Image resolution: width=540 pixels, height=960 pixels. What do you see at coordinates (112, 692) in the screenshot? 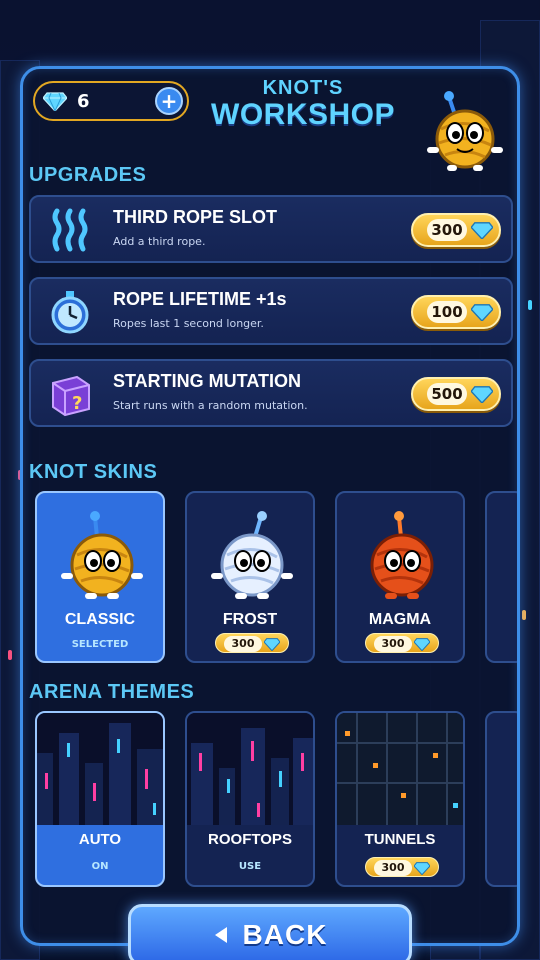
I see `themes-heading: ARENA THEMES` at bounding box center [112, 692].